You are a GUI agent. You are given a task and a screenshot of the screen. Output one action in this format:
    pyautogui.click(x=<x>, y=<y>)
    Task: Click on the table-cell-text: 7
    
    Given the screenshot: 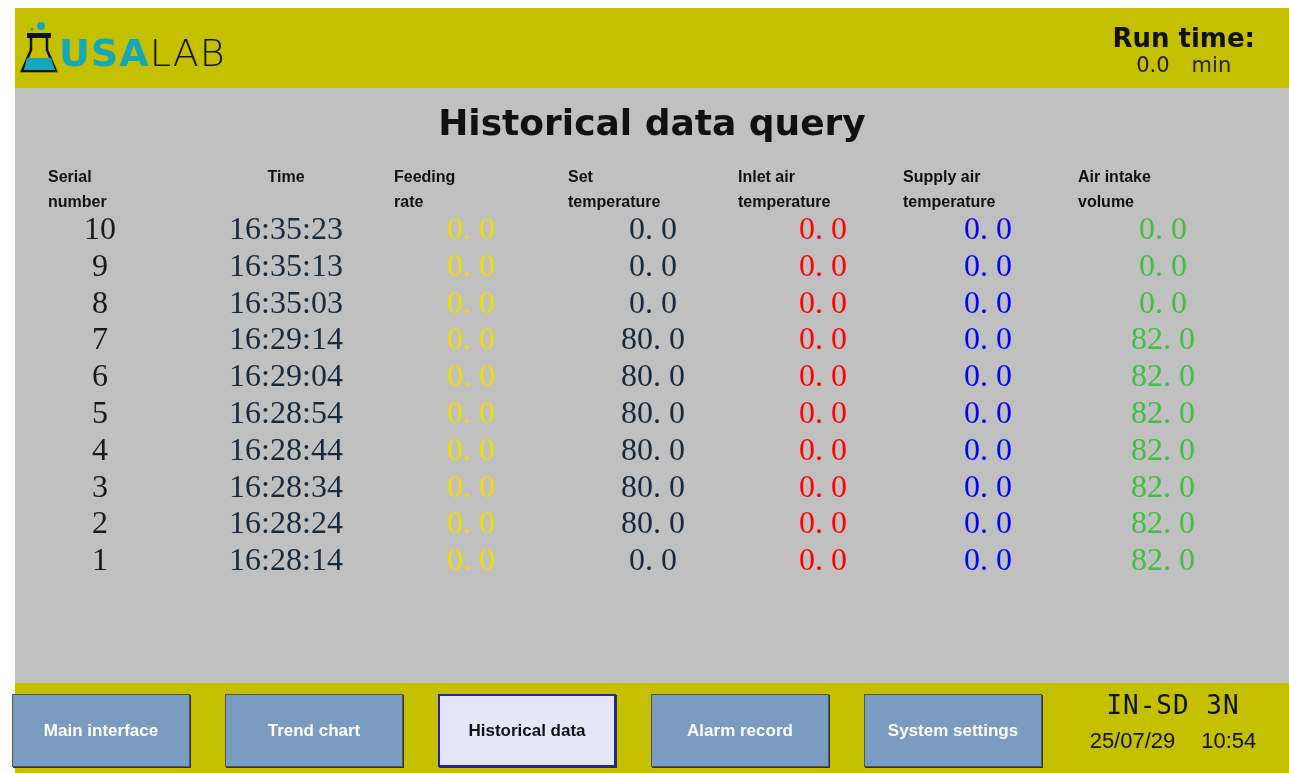 What is the action you would take?
    pyautogui.click(x=100, y=339)
    